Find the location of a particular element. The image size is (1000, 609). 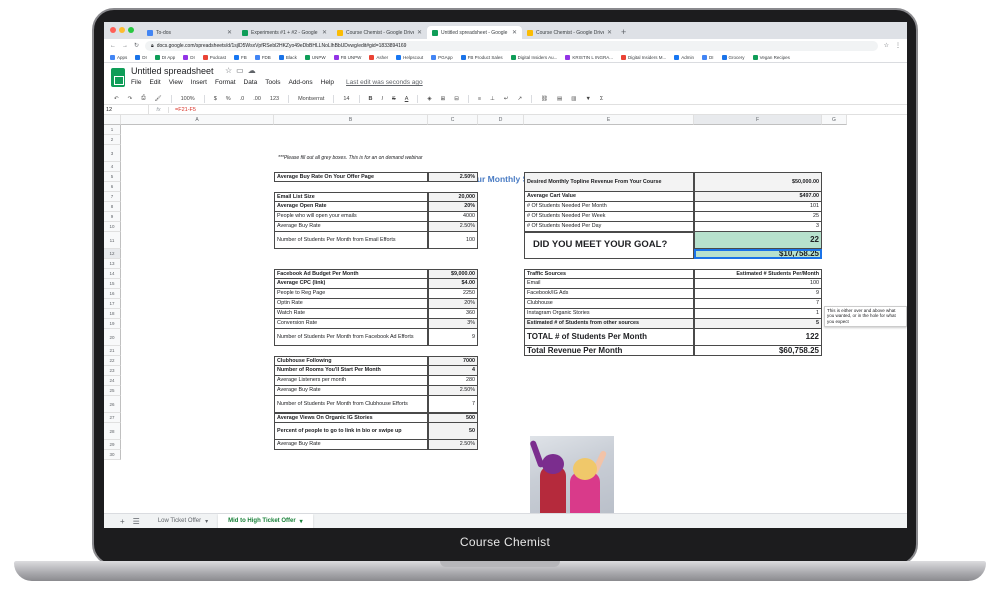

wrap-icon: ↵ is located at coordinates (506, 99).